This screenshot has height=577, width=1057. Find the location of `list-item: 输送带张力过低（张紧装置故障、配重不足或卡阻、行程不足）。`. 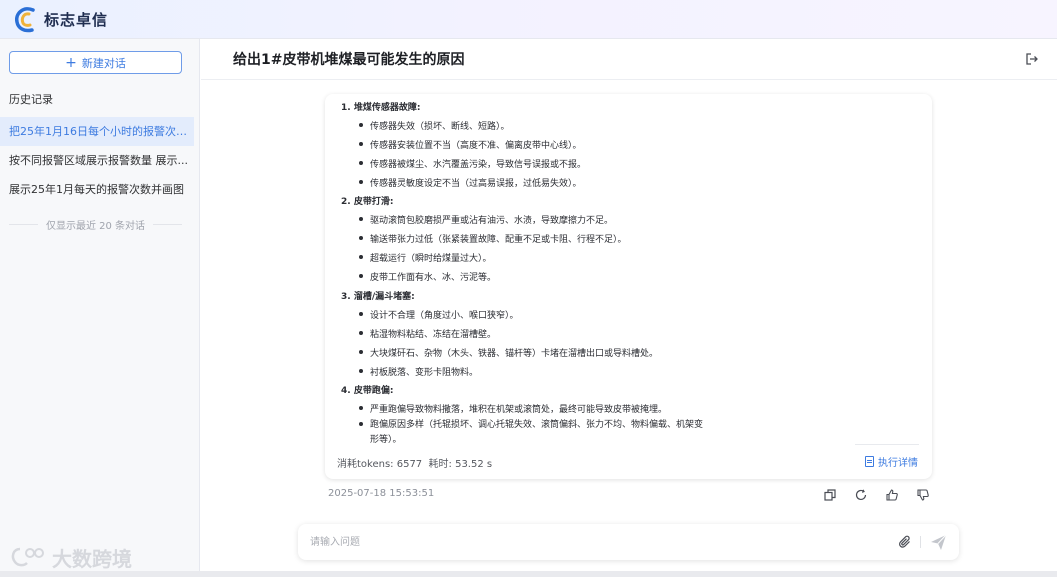

list-item: 输送带张力过低（张紧装置故障、配重不足或卡阻、行程不足）。 is located at coordinates (493, 238).